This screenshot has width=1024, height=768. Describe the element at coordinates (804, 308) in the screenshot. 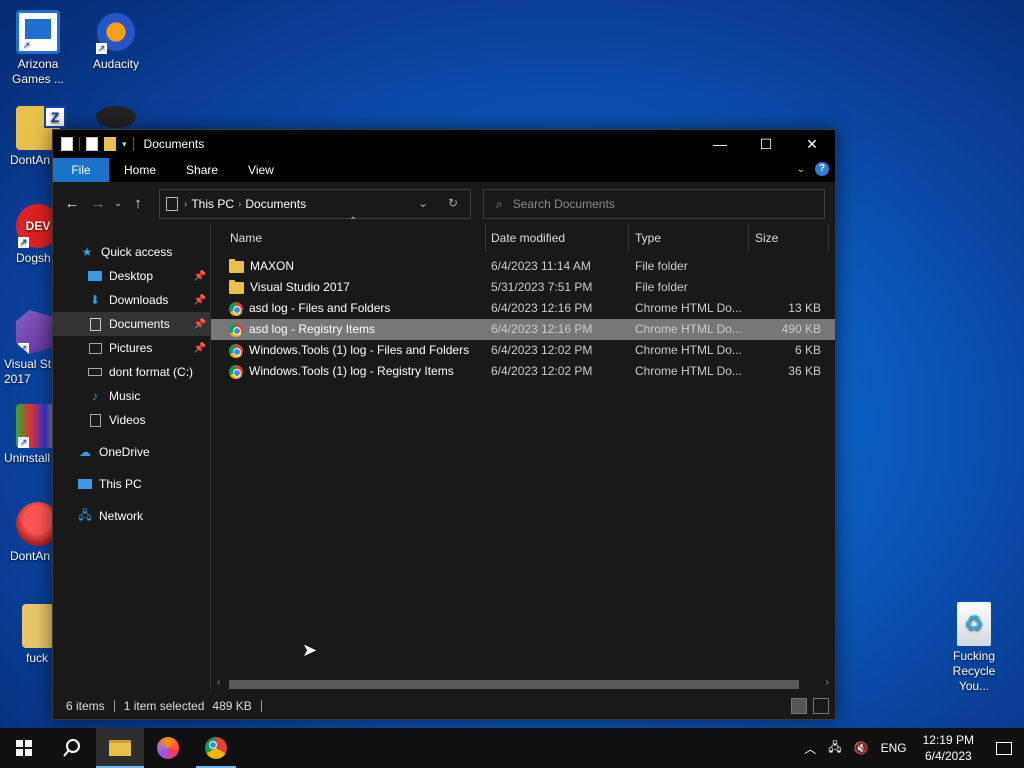

I see `file-size: 13 KB` at that location.